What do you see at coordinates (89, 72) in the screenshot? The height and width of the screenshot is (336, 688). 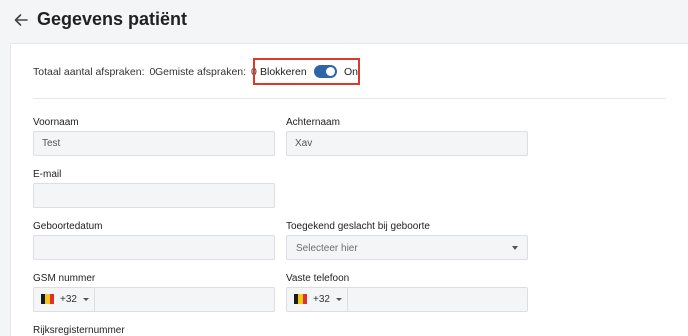 I see `total-appointments-label: Totaal aantal afspraken:` at bounding box center [89, 72].